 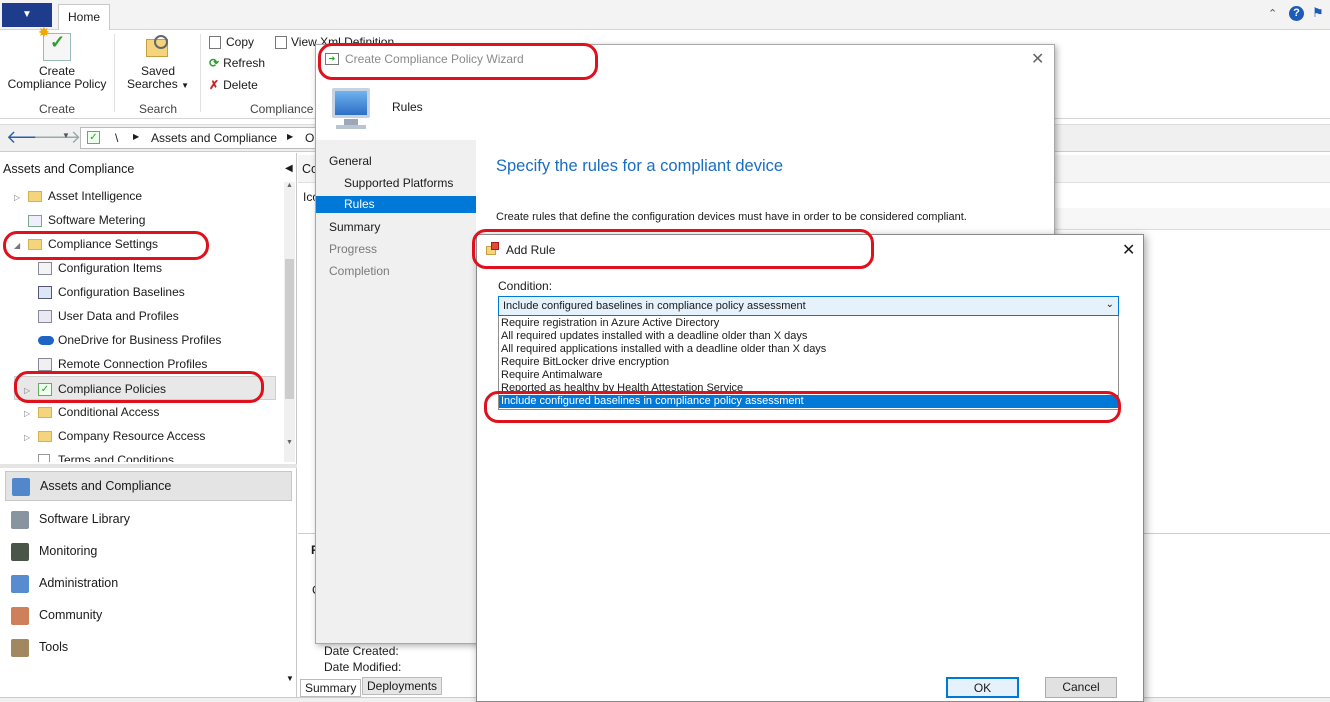 I want to click on workspace-more-icon: ▼, so click(x=290, y=678).